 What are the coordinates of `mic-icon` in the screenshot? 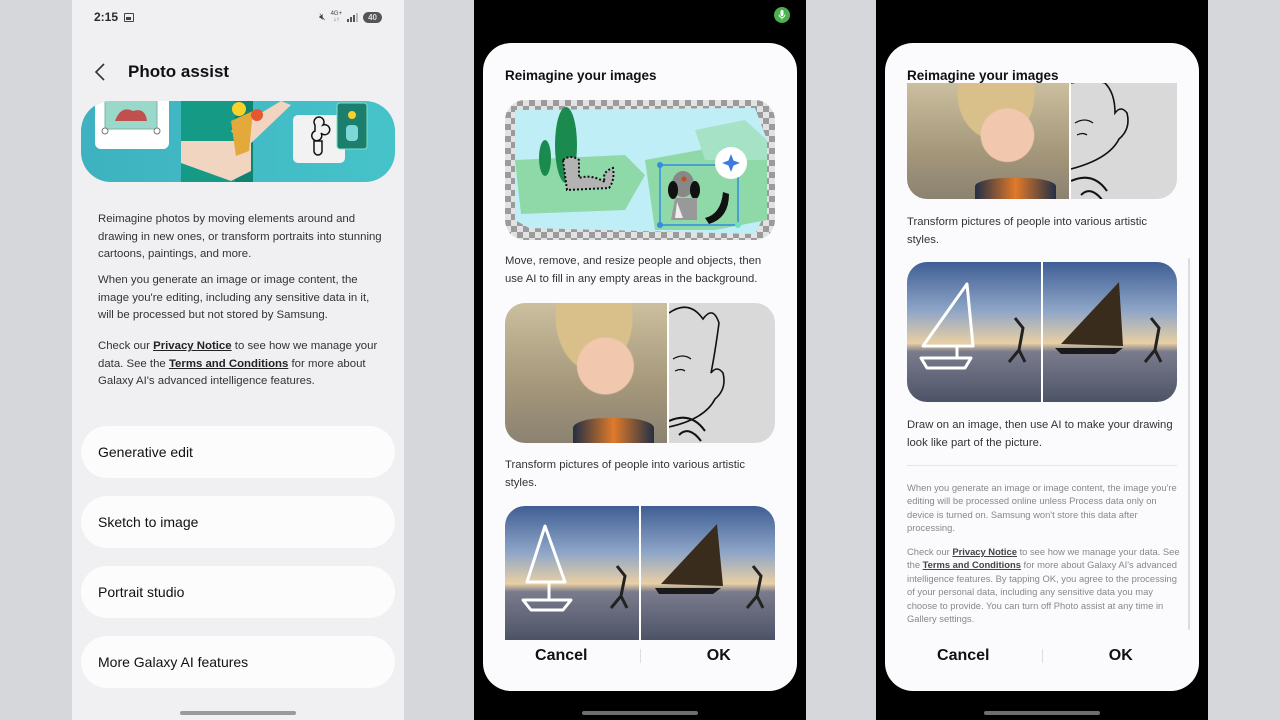 It's located at (782, 15).